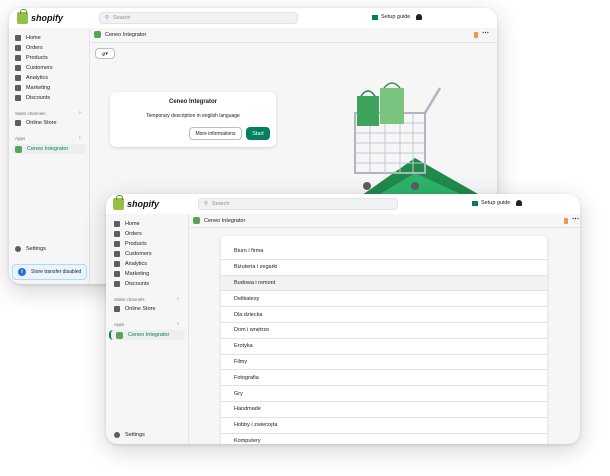 The image size is (610, 476). Describe the element at coordinates (384, 378) in the screenshot. I see `category-list-item: Fotografia` at that location.